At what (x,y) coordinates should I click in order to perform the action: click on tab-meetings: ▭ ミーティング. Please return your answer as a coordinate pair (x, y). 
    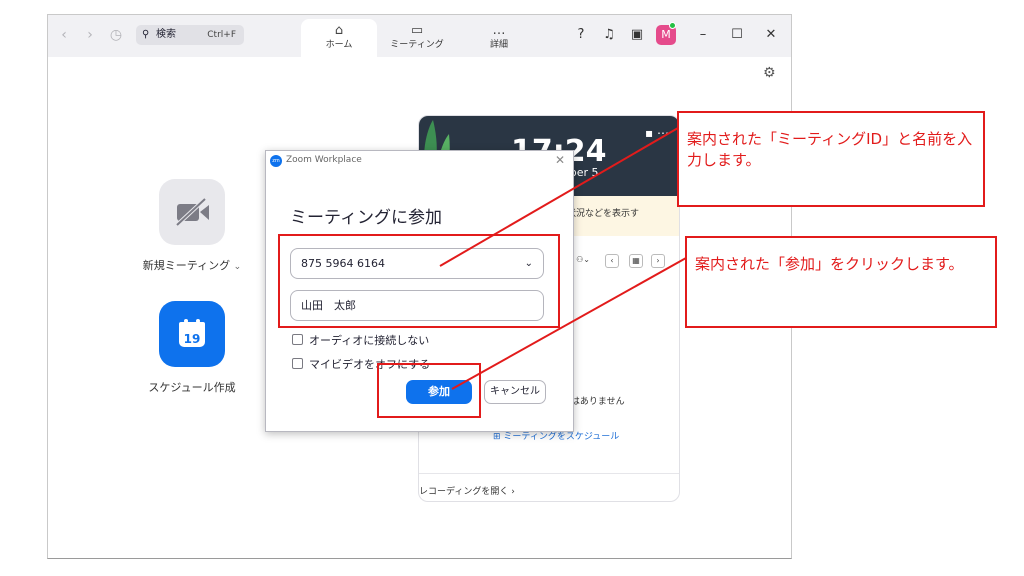
    Looking at the image, I should click on (417, 36).